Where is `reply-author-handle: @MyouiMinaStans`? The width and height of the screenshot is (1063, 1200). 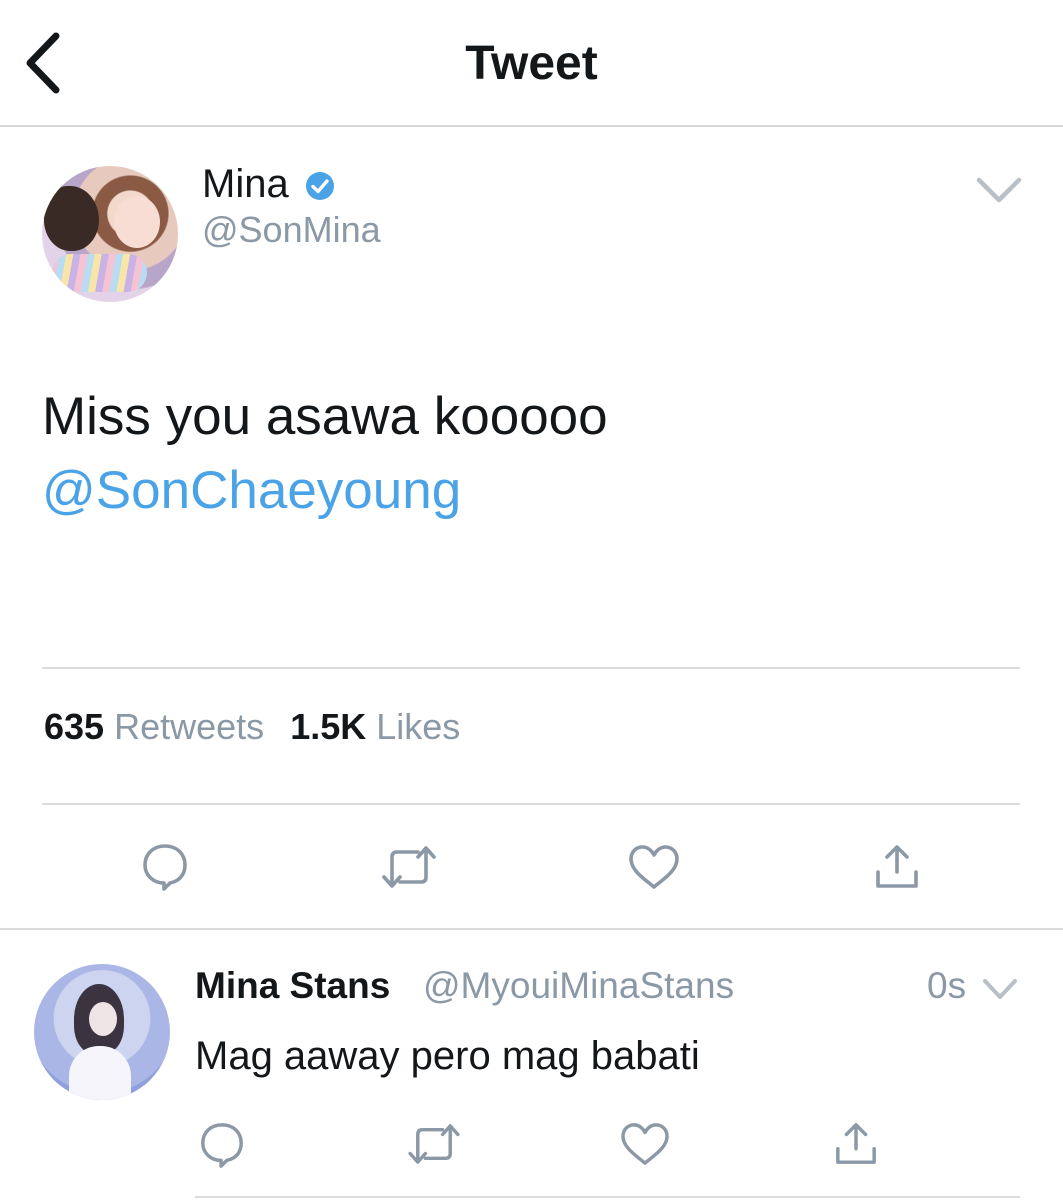
reply-author-handle: @MyouiMinaStans is located at coordinates (578, 986).